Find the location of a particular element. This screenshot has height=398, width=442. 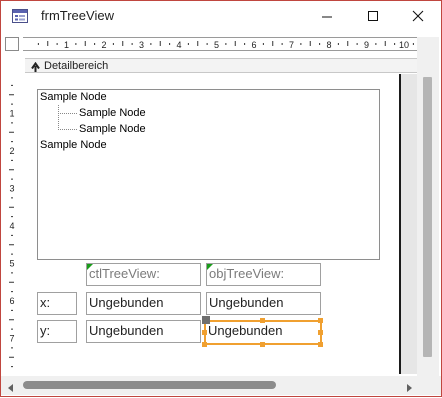

vertical-scroll-thumb is located at coordinates (427, 217).